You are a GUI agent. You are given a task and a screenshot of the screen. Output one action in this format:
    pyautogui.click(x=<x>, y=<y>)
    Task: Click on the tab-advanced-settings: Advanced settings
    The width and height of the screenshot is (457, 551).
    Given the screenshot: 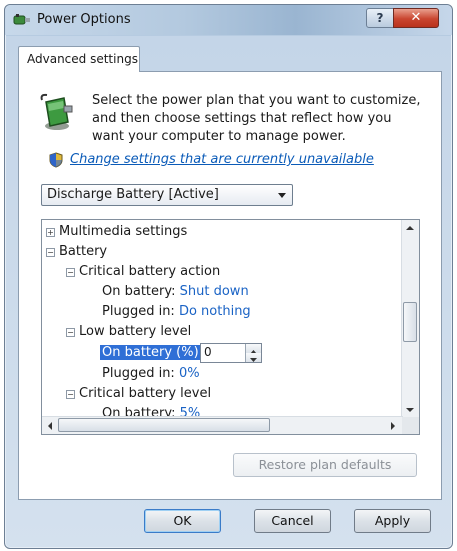 What is the action you would take?
    pyautogui.click(x=79, y=59)
    